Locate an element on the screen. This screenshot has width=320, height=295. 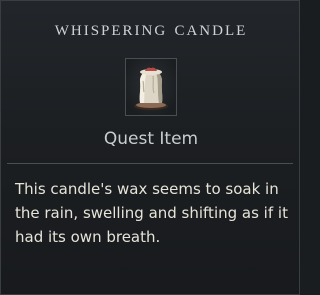
item-category: Quest Item is located at coordinates (151, 139).